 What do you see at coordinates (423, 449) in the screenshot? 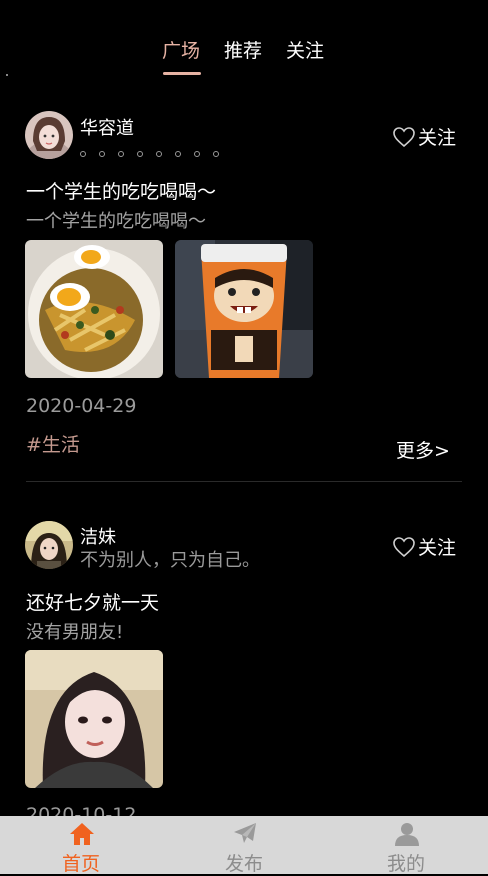
I see `more-link: 更多>` at bounding box center [423, 449].